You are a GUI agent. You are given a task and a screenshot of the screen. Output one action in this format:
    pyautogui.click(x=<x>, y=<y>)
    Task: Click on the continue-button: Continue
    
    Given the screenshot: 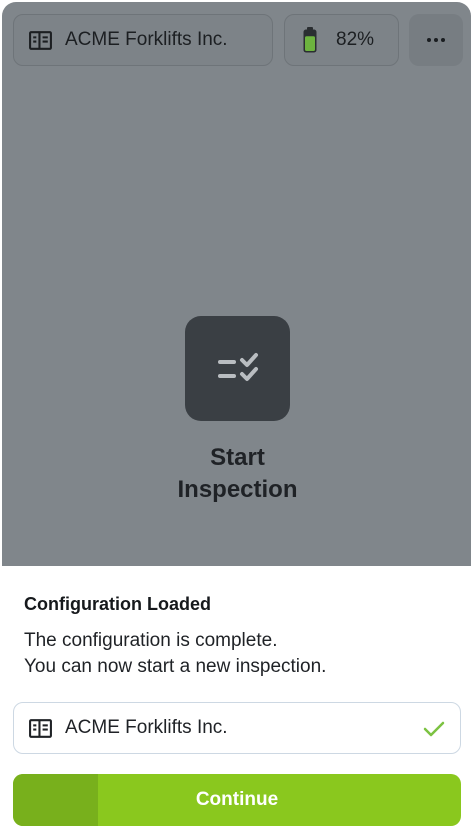 What is the action you would take?
    pyautogui.click(x=237, y=800)
    